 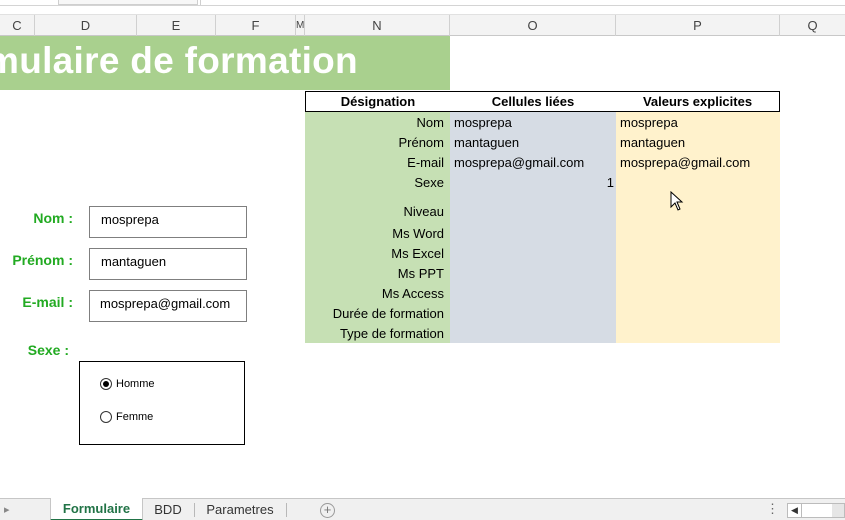 What do you see at coordinates (7, 509) in the screenshot?
I see `sheet-nav-left-icon: ▸` at bounding box center [7, 509].